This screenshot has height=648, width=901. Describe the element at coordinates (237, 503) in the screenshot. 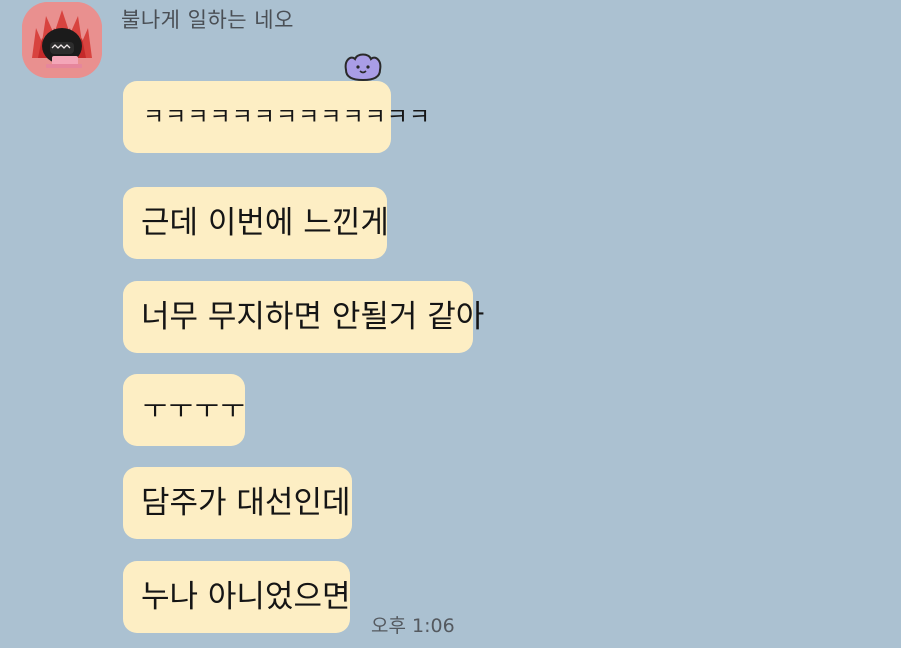

I see `message-bubble: 담주가 대선인데` at that location.